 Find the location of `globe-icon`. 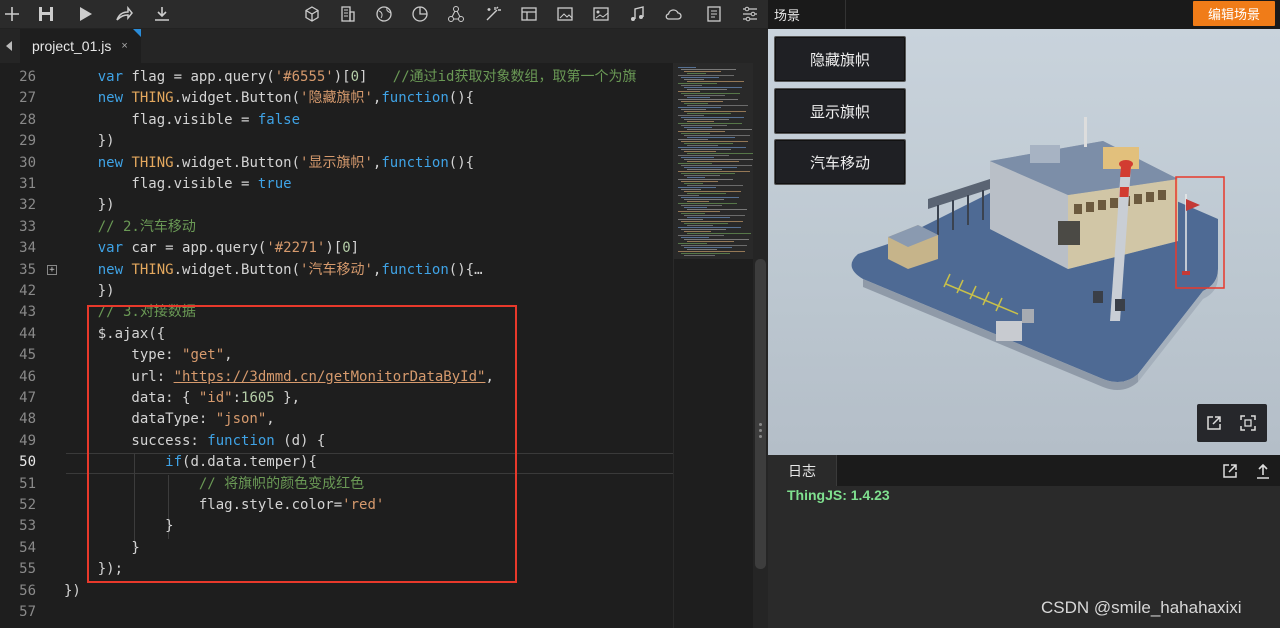

globe-icon is located at coordinates (384, 14).